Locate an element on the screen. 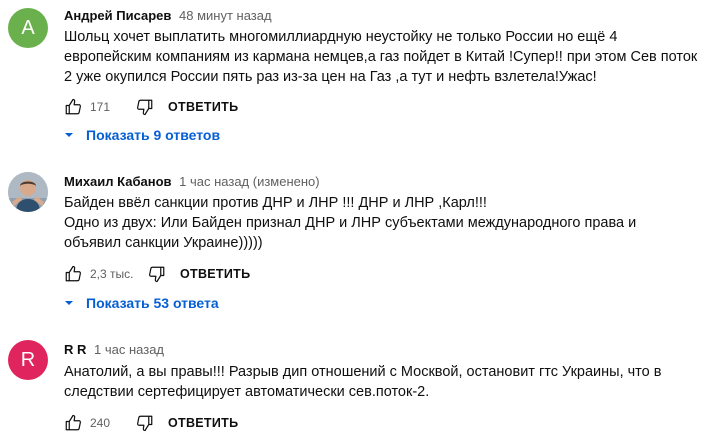 Image resolution: width=715 pixels, height=444 pixels. comment-header: Андрей Писарев 48 минут назад is located at coordinates (168, 15).